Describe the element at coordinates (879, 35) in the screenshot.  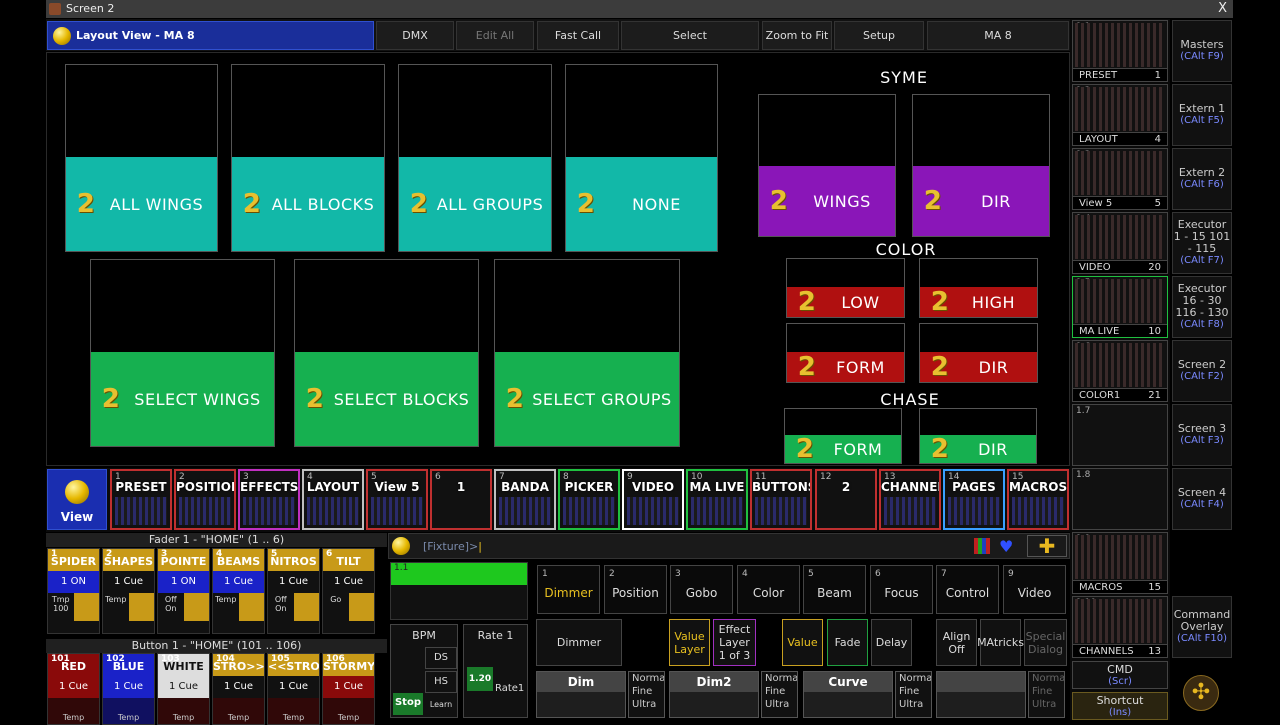
I see `setup-button: Setup` at that location.